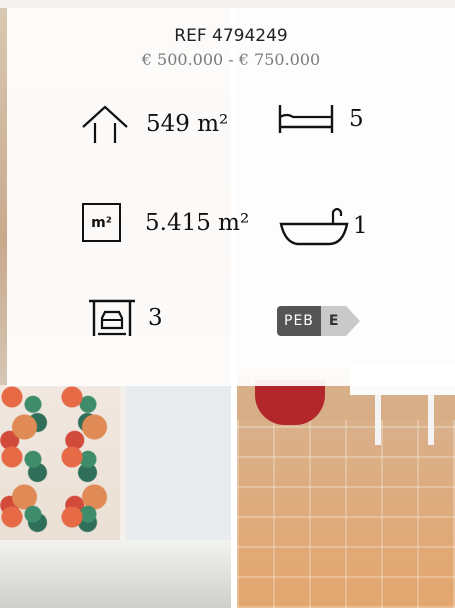 This screenshot has height=608, width=455. Describe the element at coordinates (187, 124) in the screenshot. I see `living-area-value: 549 m²` at that location.